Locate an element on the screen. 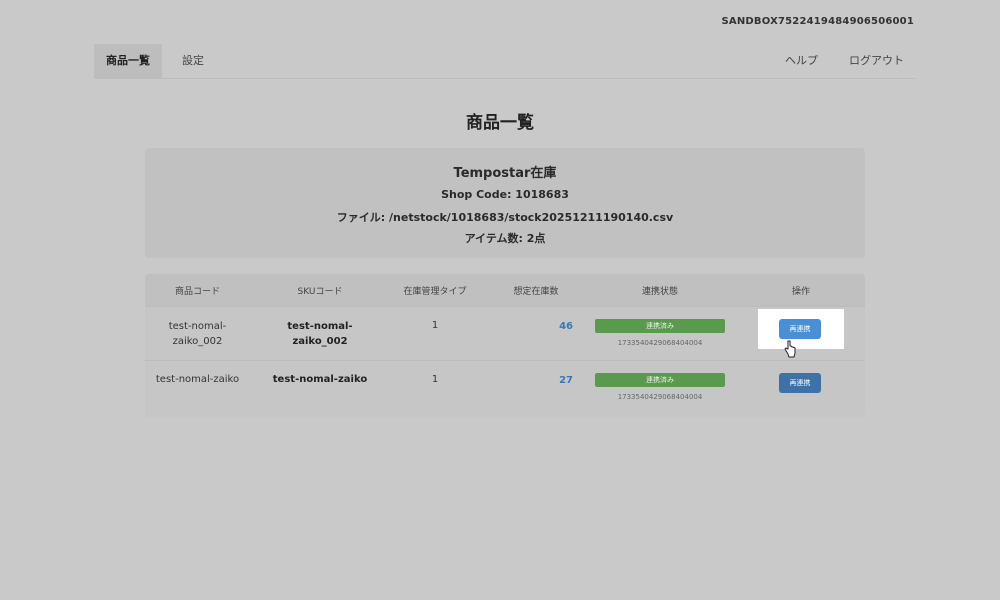  header-expected-stock: 想定在庫数 is located at coordinates (536, 292).